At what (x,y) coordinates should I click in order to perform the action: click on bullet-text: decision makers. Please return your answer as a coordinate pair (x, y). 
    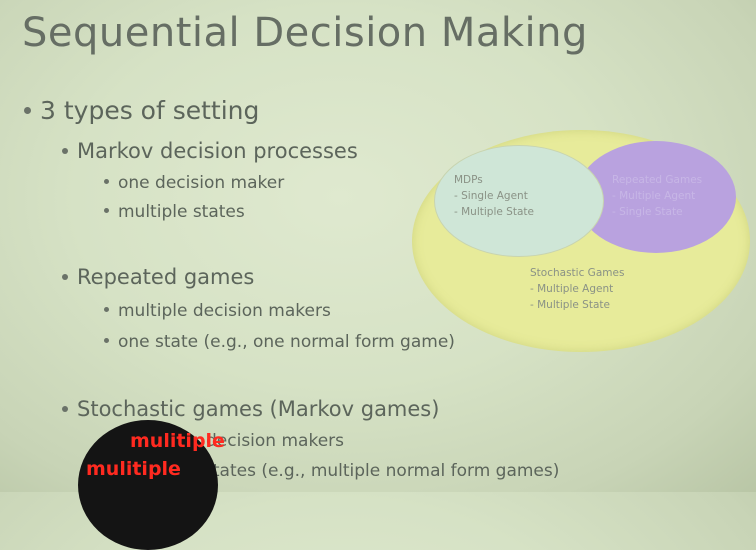
    Looking at the image, I should click on (275, 441).